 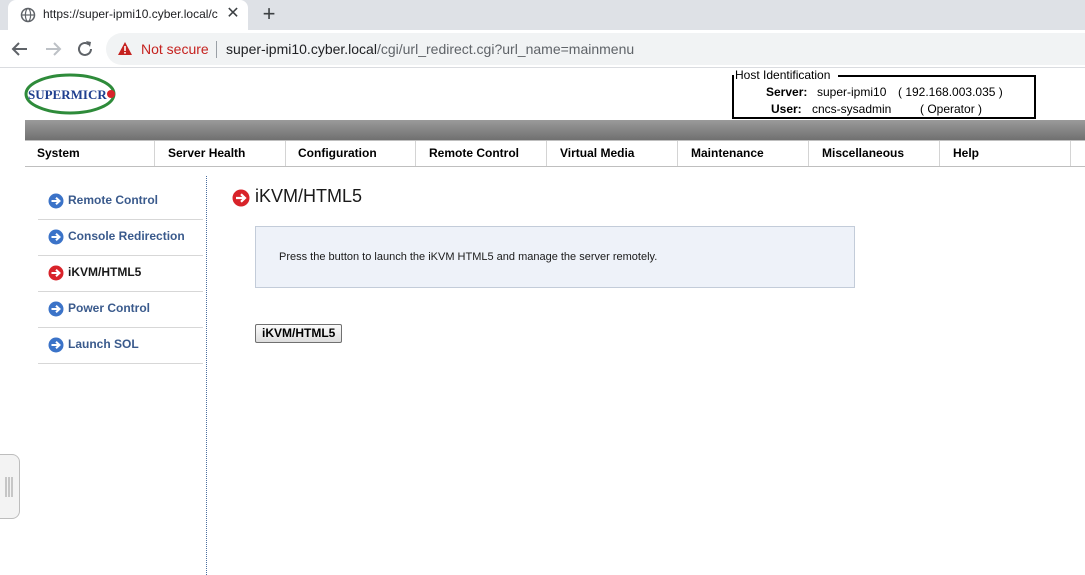 What do you see at coordinates (301, 49) in the screenshot?
I see `url-host: super-ipmi10.cyber.local` at bounding box center [301, 49].